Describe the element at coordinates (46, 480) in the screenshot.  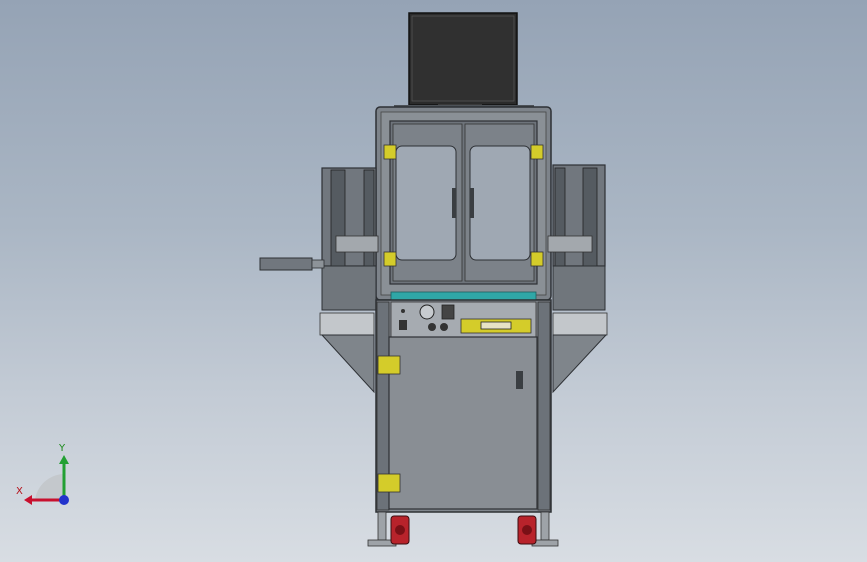
I see `coordinate-triad` at that location.